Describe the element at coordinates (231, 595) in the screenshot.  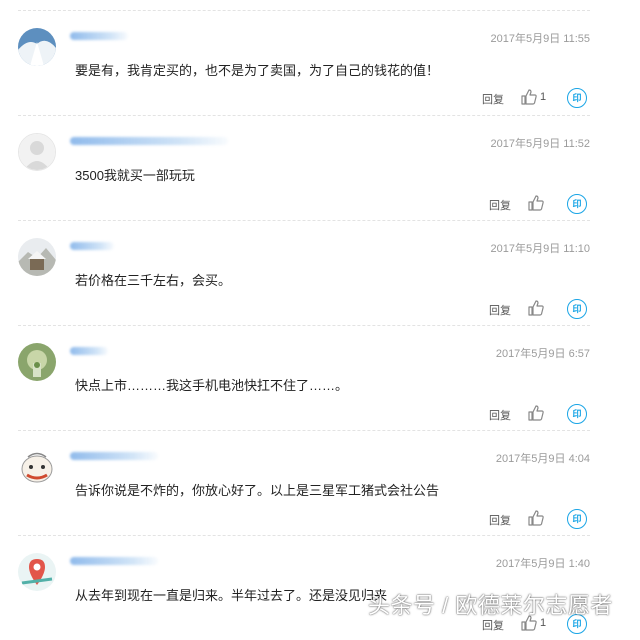
I see `comment-text: 从去年到现在一直是归来。半年过去了。还是没见归来` at that location.